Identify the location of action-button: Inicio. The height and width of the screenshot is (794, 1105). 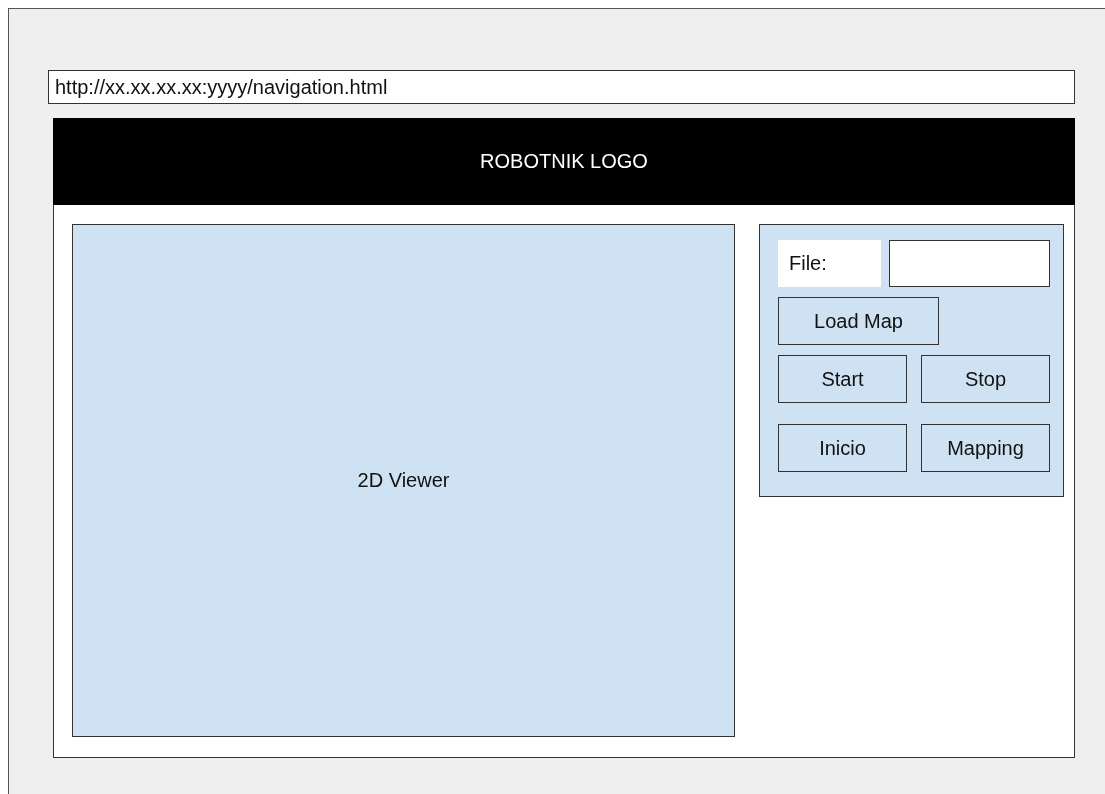
(842, 448).